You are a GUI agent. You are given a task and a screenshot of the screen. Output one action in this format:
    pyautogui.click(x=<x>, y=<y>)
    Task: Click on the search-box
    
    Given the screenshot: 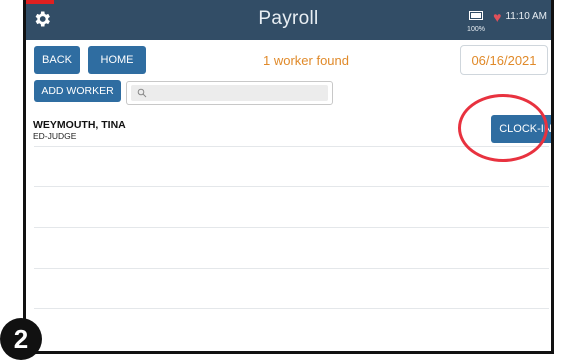 What is the action you would take?
    pyautogui.click(x=229, y=93)
    